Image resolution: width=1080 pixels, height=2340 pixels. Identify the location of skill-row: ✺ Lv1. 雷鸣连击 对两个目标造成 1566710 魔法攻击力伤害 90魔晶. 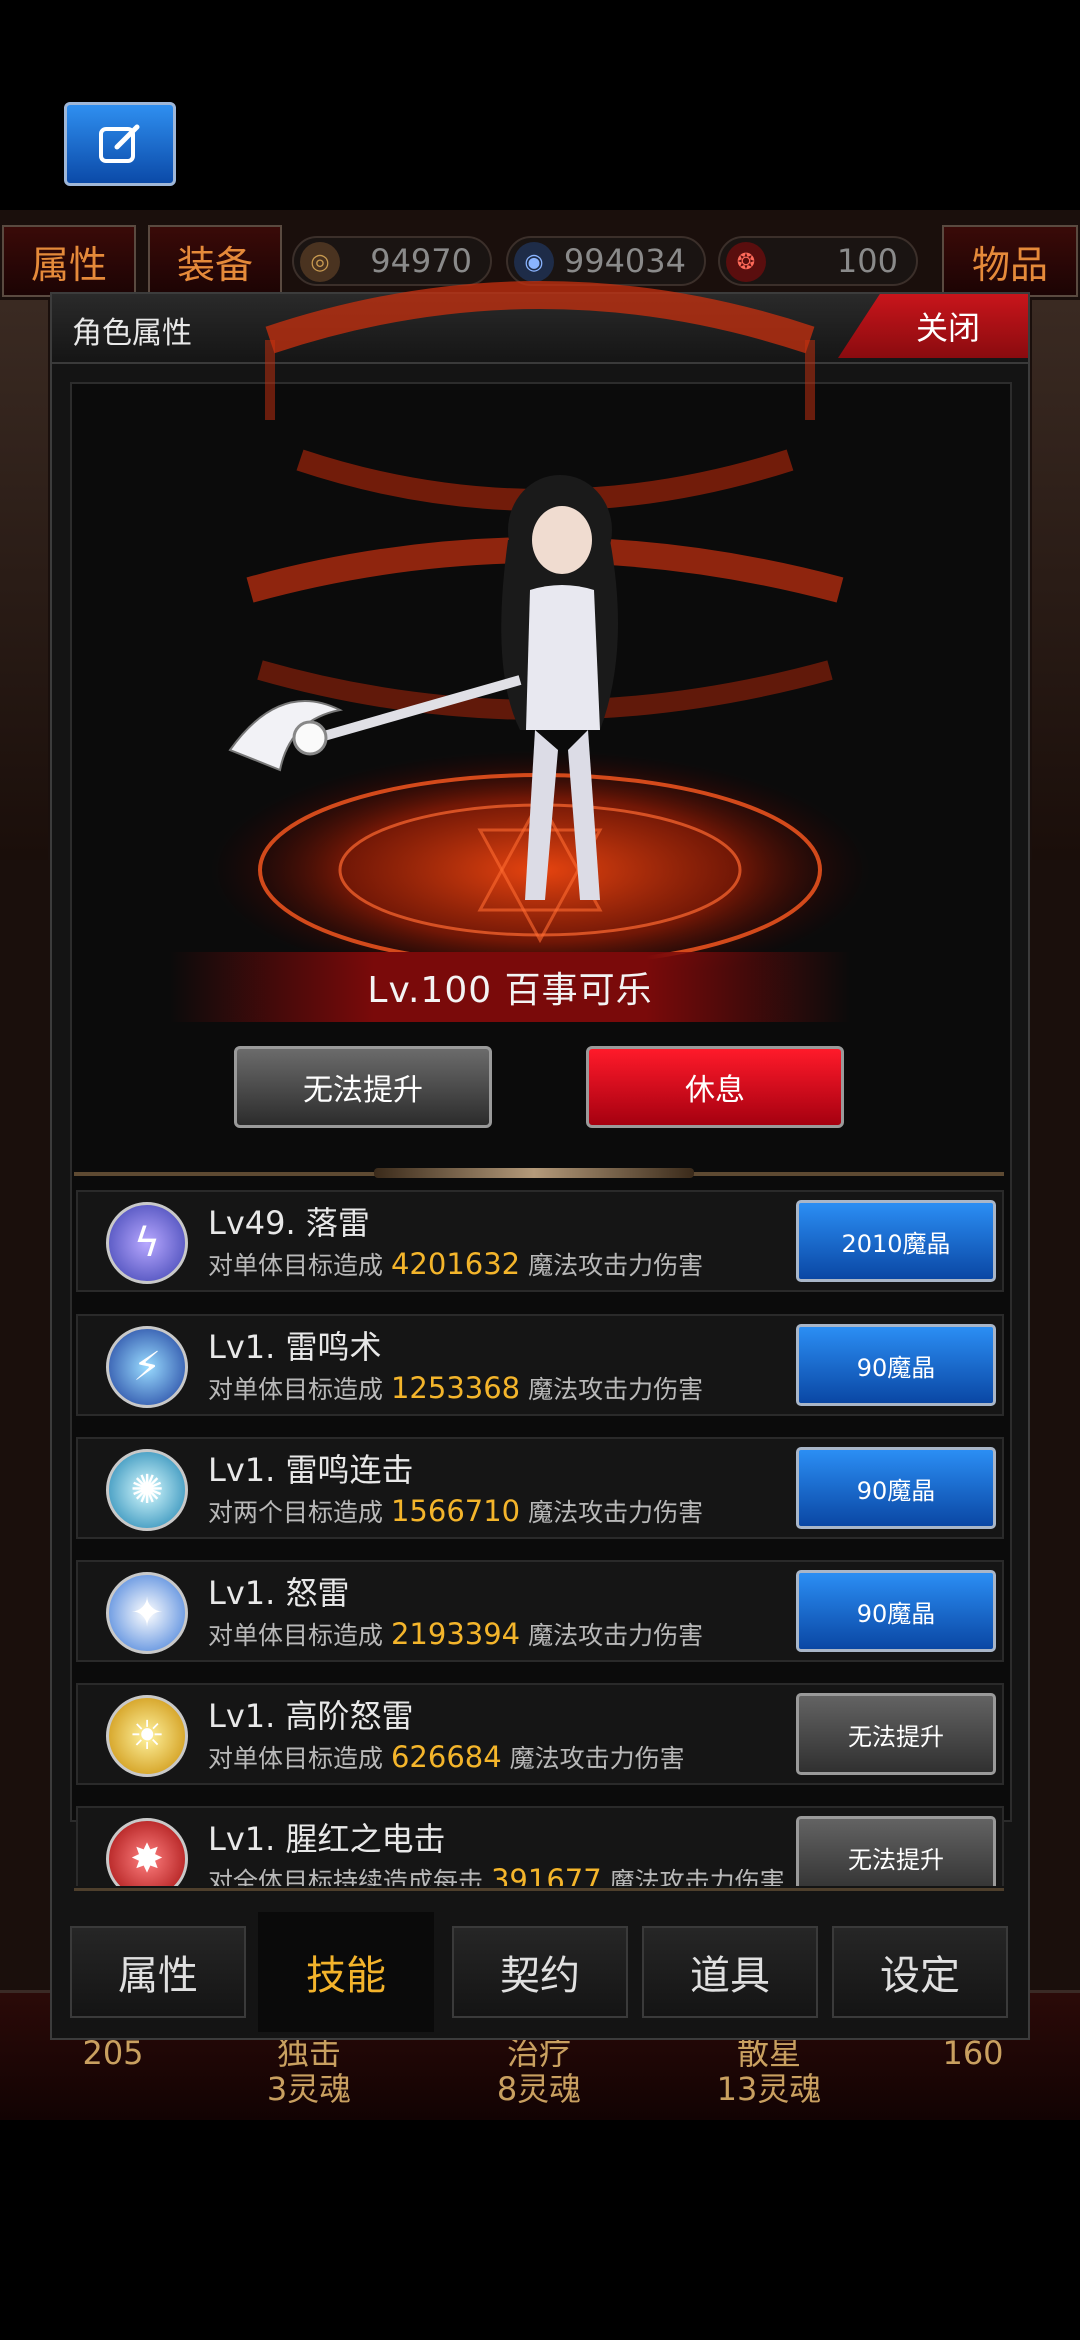
(540, 1488).